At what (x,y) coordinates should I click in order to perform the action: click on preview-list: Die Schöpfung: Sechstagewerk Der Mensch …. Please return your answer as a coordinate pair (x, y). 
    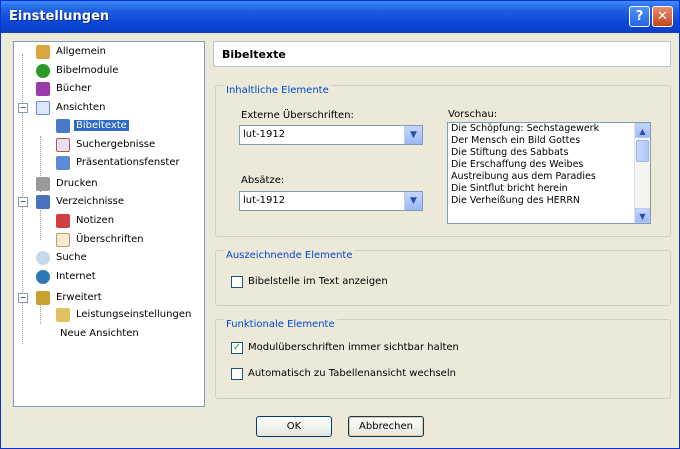
    Looking at the image, I should click on (549, 173).